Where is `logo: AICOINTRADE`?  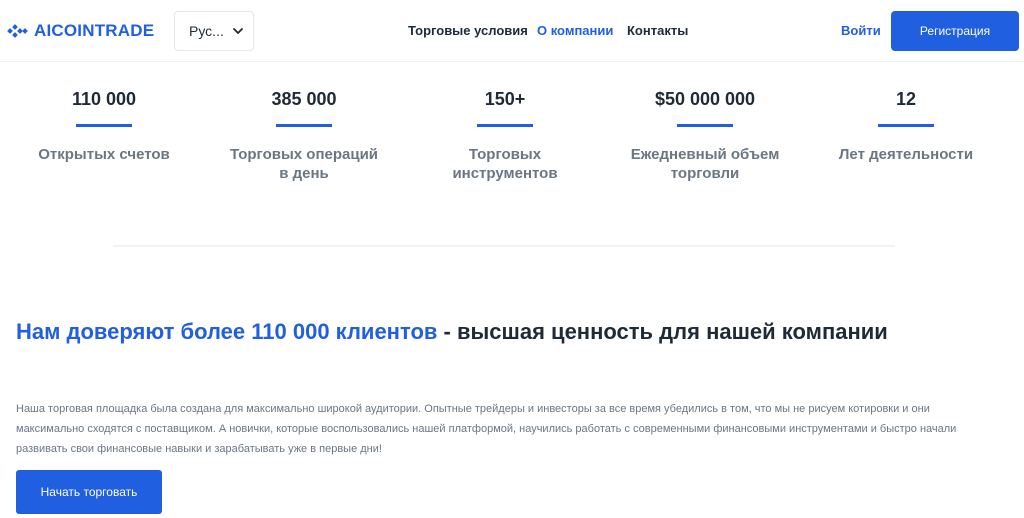
logo: AICOINTRADE is located at coordinates (80, 31).